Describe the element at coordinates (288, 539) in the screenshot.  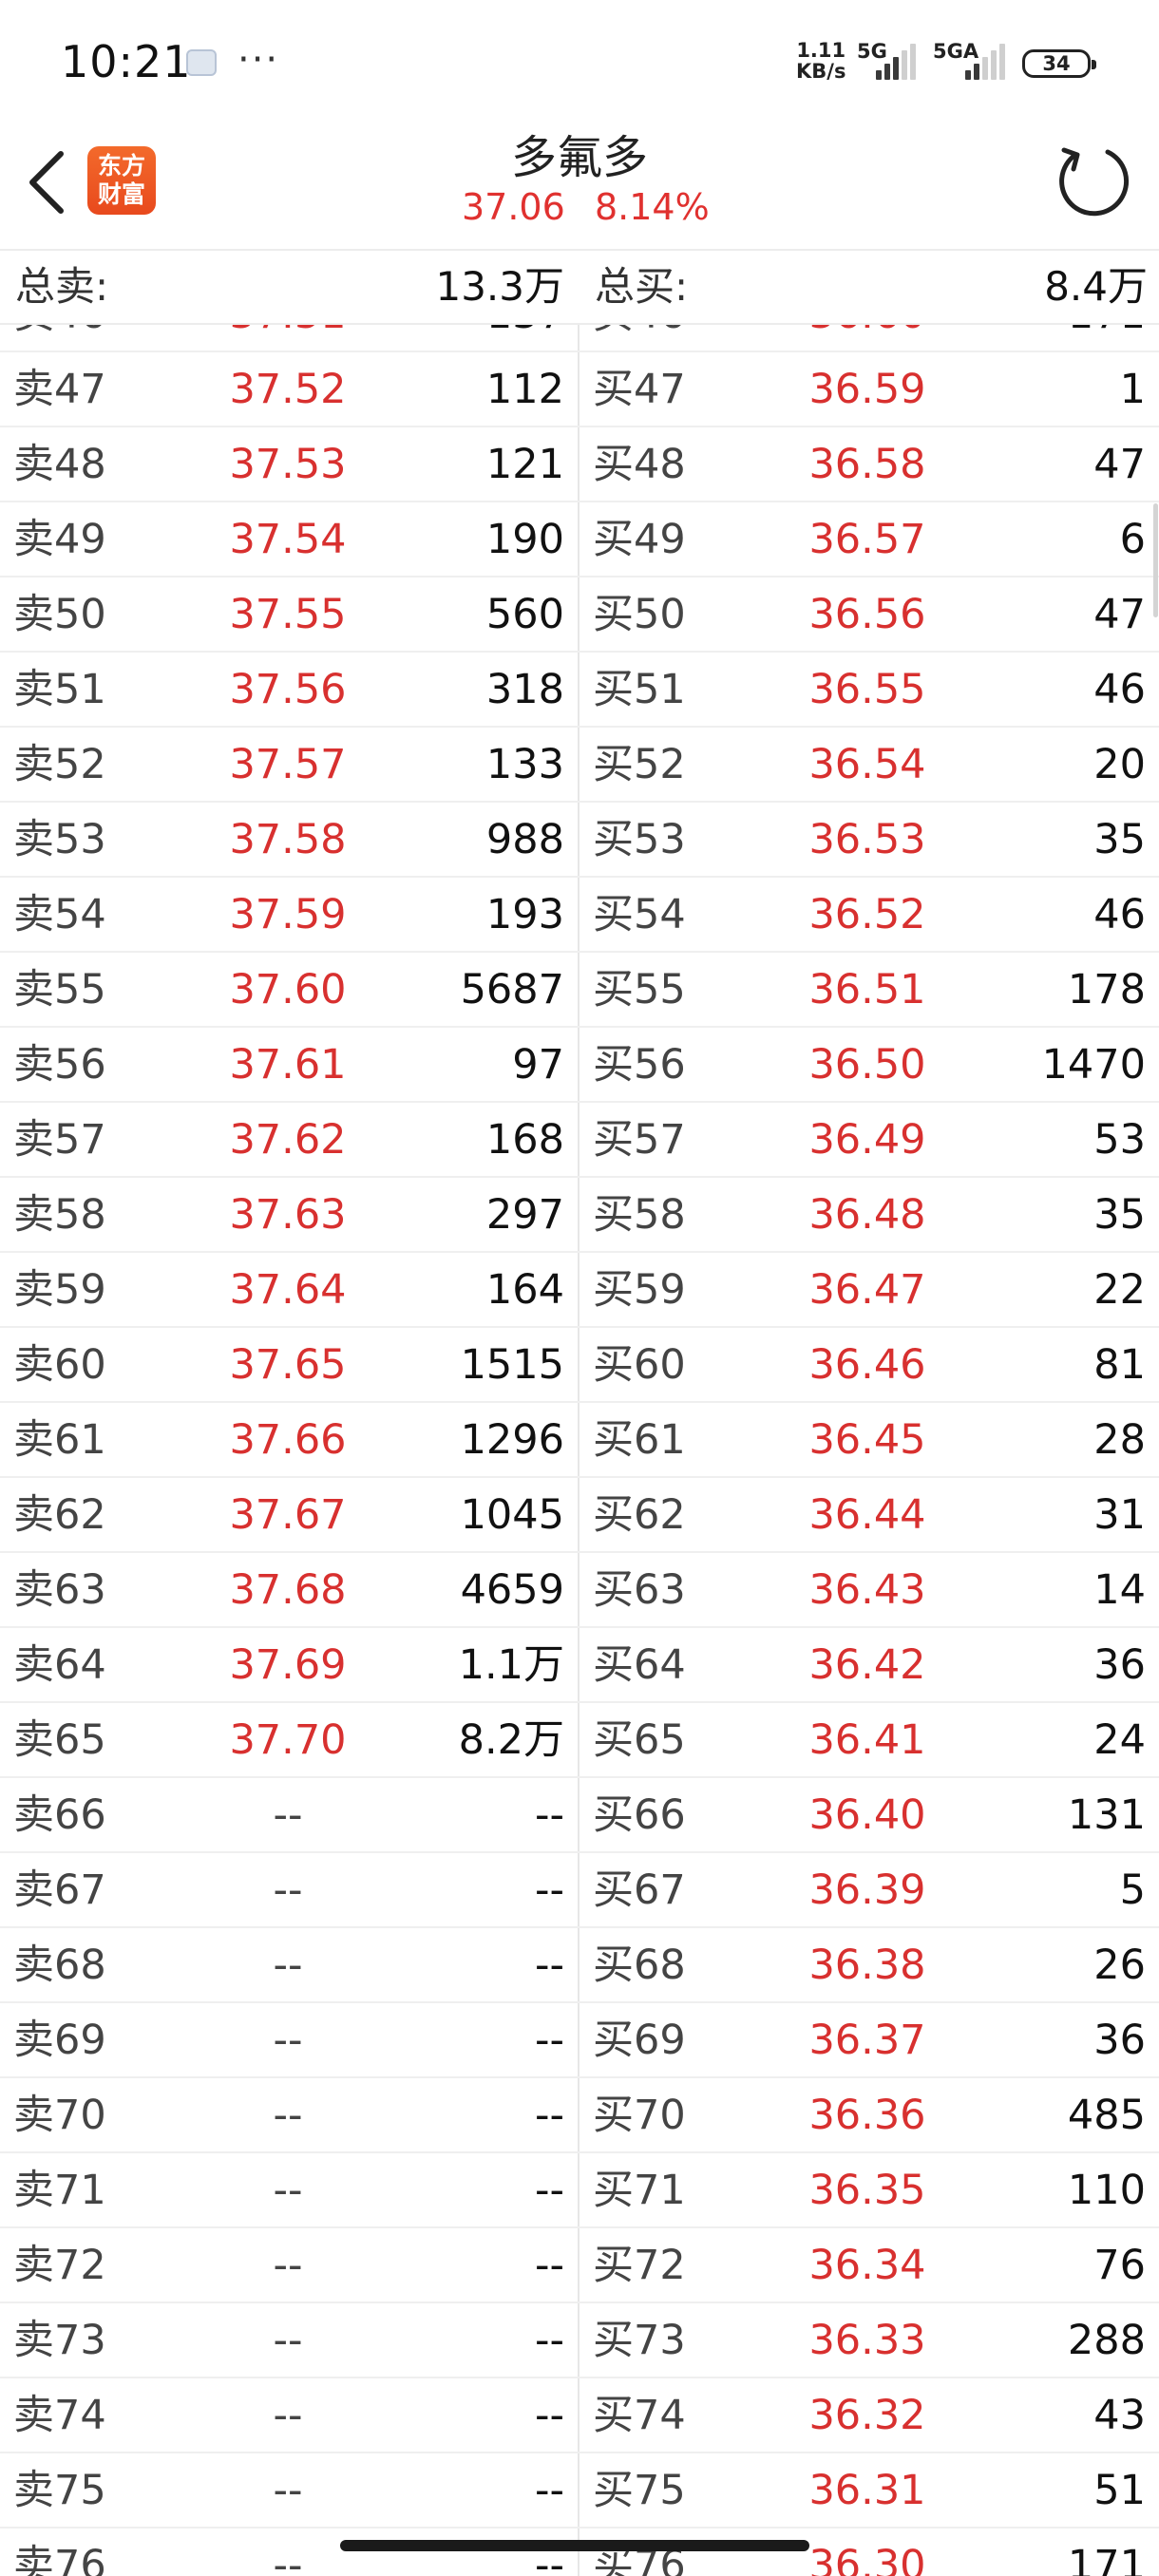
I see `sell-price: 37.54` at that location.